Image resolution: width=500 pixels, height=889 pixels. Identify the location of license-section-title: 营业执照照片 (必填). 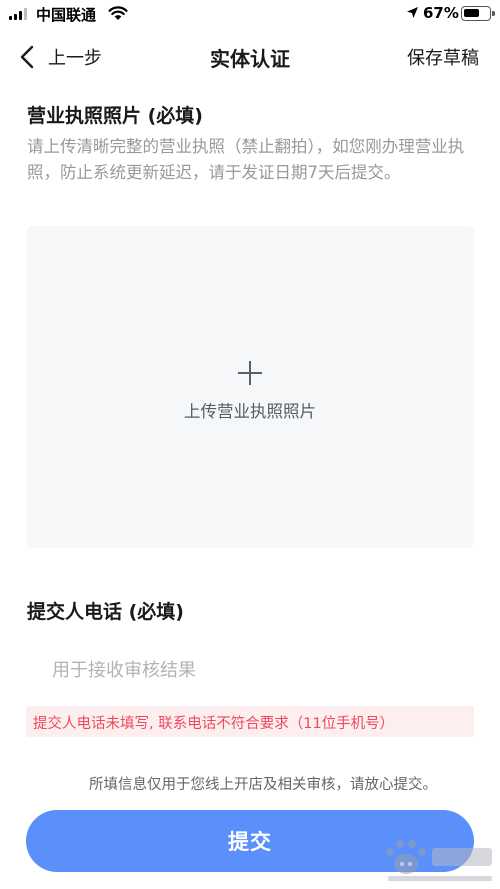
(115, 116).